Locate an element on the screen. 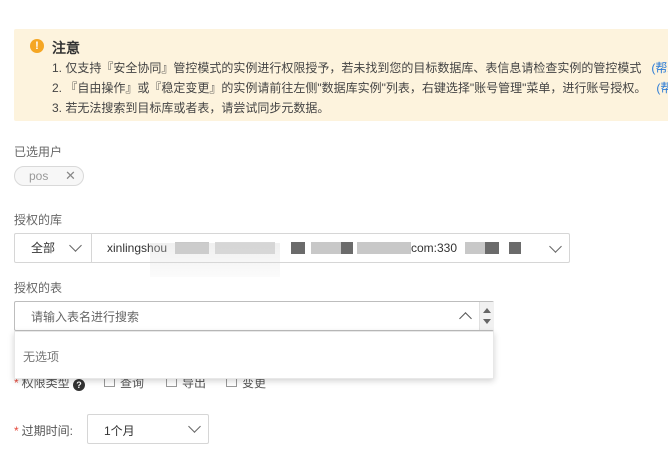 This screenshot has width=668, height=453. notice-line-3: 3. 若无法搜索到目标库或者表，请尝试同步元数据。 is located at coordinates (191, 108).